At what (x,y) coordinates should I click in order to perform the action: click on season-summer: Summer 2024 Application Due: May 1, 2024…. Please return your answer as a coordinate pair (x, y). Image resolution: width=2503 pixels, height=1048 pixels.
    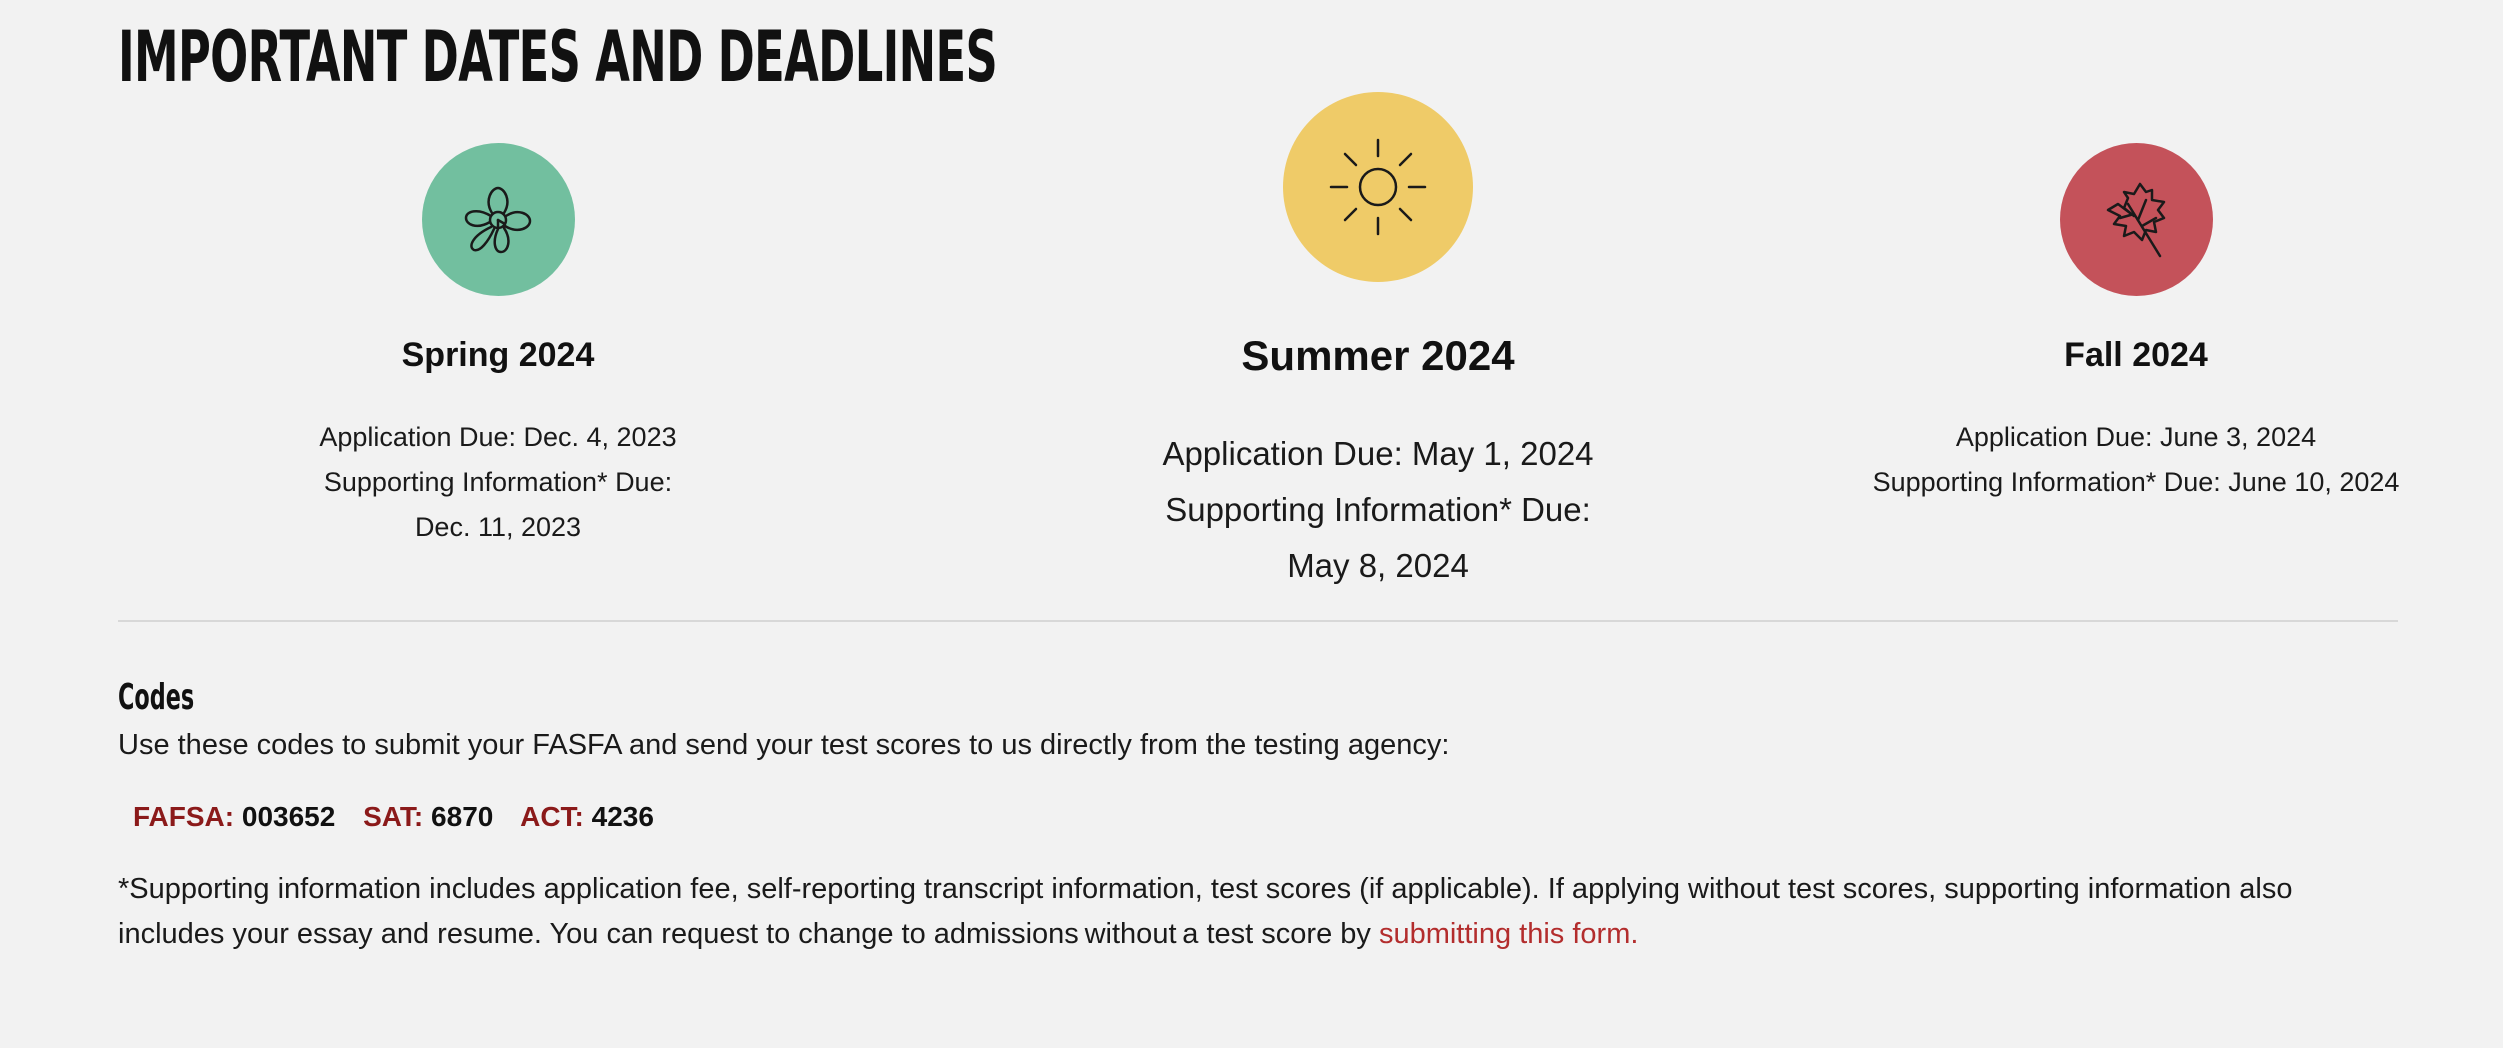
    Looking at the image, I should click on (1378, 343).